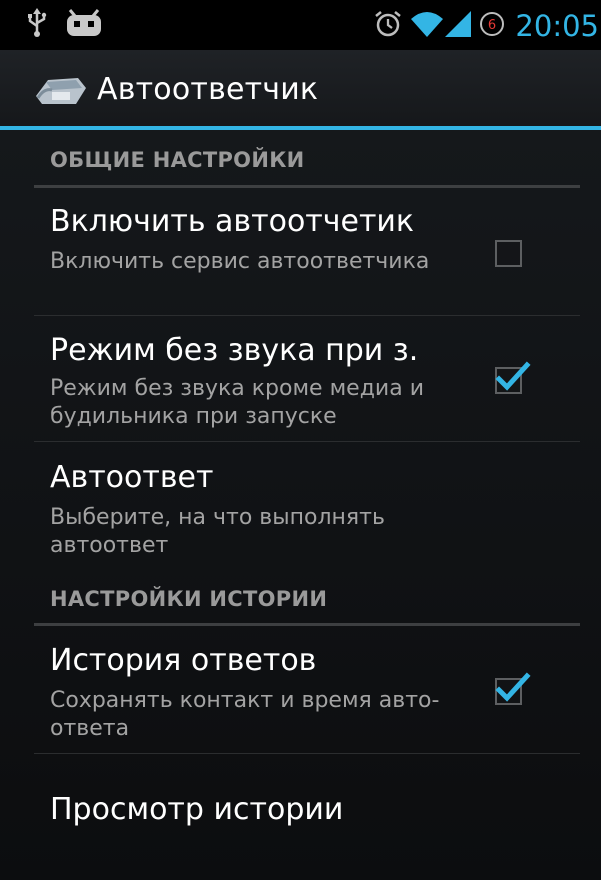 Image resolution: width=601 pixels, height=880 pixels. Describe the element at coordinates (177, 160) in the screenshot. I see `section-header-general: ОБЩИЕ НАСТРОЙКИ` at that location.